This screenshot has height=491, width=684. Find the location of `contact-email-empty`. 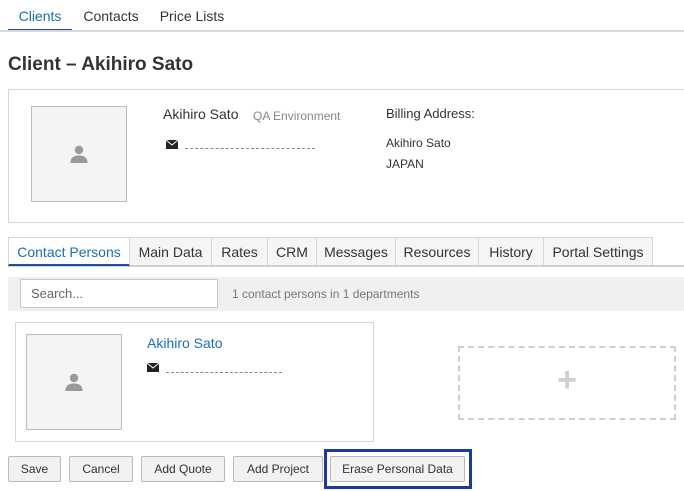

contact-email-empty is located at coordinates (224, 372).